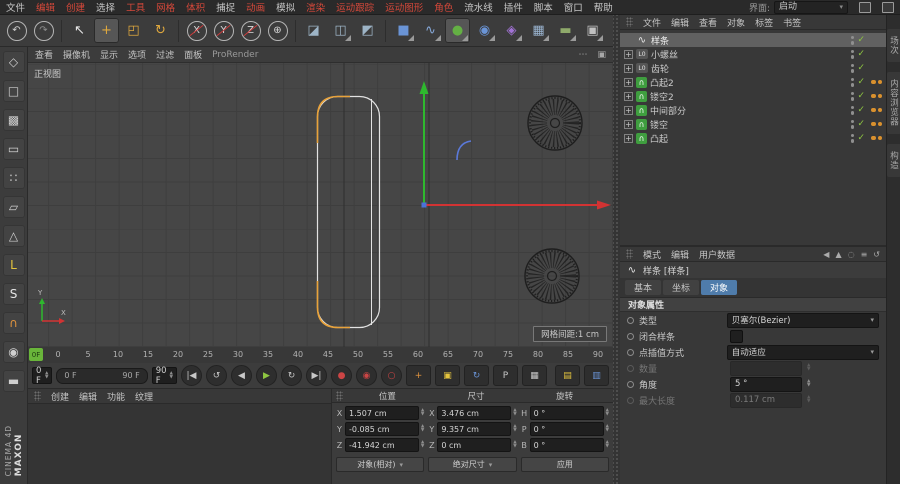 The image size is (900, 484). Describe the element at coordinates (165, 7) in the screenshot. I see `menu-mesh: 网格` at that location.